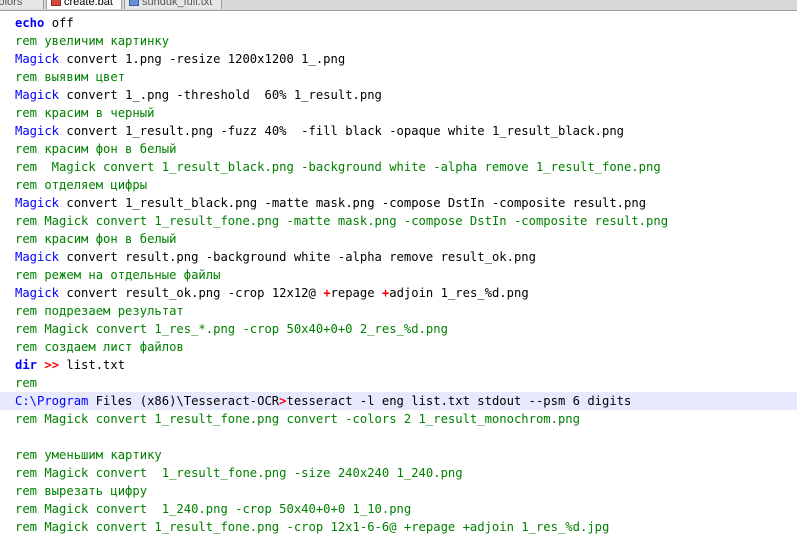 This screenshot has height=559, width=797. I want to click on code-line: rem, so click(398, 383).